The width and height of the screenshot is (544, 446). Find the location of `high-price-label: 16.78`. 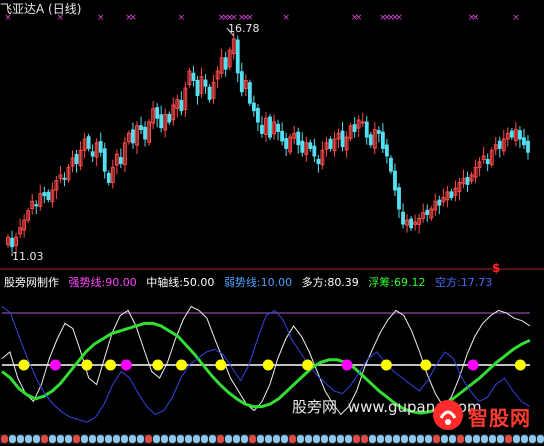

high-price-label: 16.78 is located at coordinates (244, 28).